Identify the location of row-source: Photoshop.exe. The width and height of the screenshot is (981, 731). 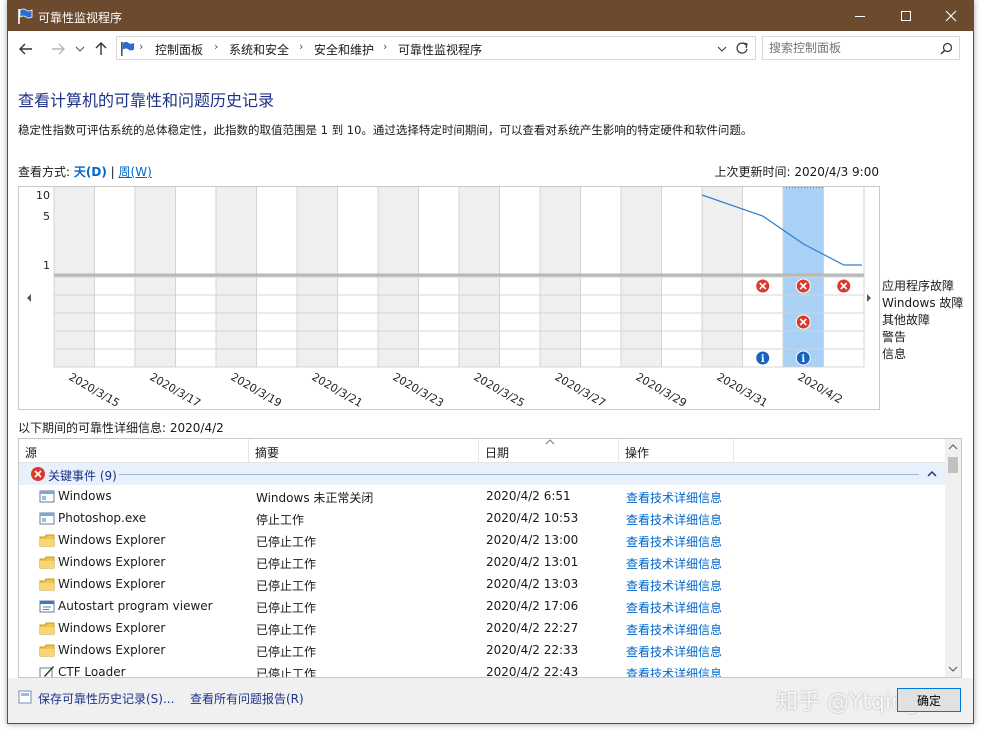
(102, 518).